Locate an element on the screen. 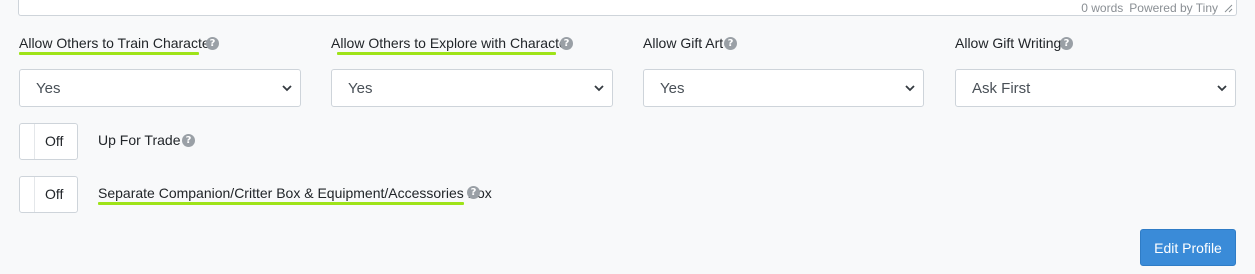 The width and height of the screenshot is (1255, 274). powered-by-tiny-link: Powered by Tiny is located at coordinates (1173, 8).